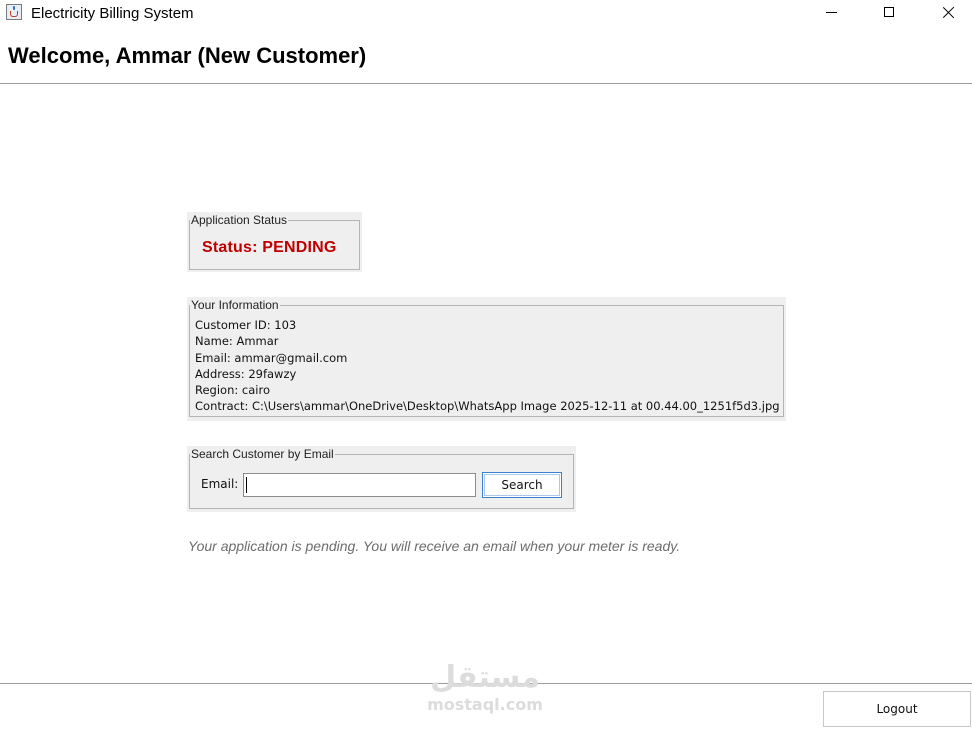 The height and width of the screenshot is (731, 972). I want to click on search-customer-panel: Search Customer by Email Email: Search, so click(381, 479).